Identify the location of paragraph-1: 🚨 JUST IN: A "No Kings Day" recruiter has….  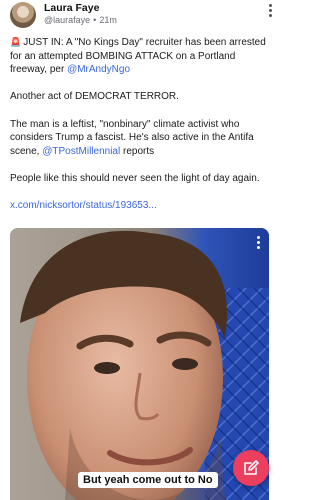
(141, 56).